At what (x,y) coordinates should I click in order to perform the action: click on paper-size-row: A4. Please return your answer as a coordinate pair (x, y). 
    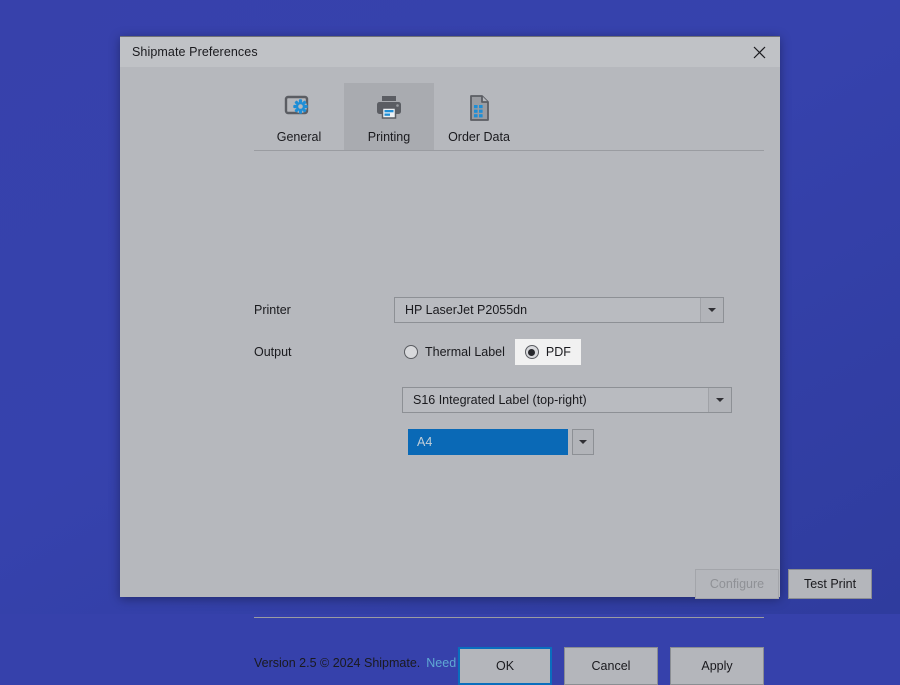
    Looking at the image, I should click on (501, 442).